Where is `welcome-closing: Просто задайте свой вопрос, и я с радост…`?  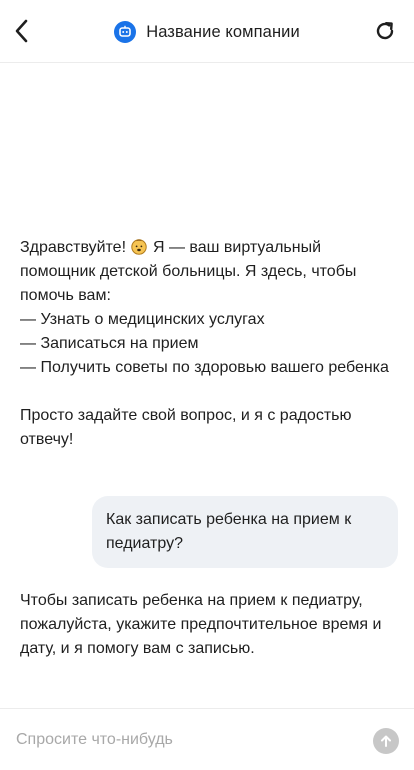 welcome-closing: Просто задайте свой вопрос, и я с радост… is located at coordinates (186, 427).